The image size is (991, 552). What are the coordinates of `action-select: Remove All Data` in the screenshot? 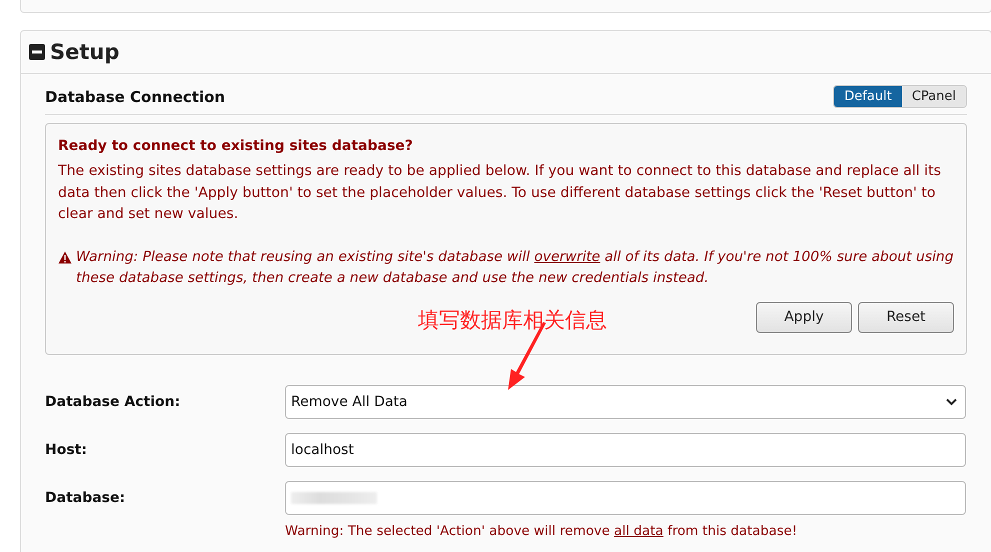 It's located at (625, 402).